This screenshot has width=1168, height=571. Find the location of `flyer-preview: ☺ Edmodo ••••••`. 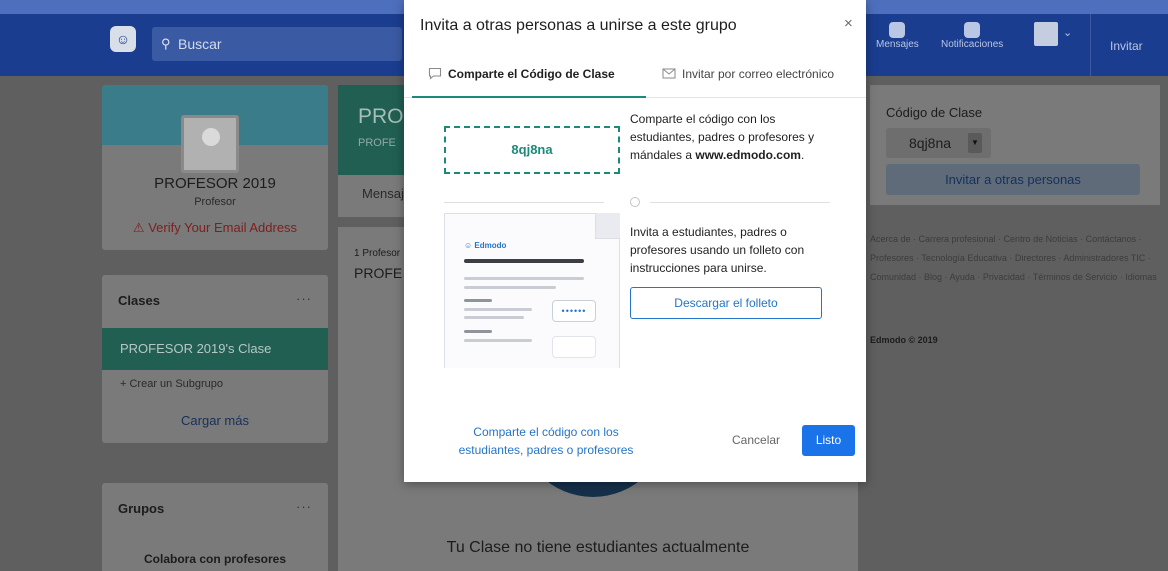

flyer-preview: ☺ Edmodo •••••• is located at coordinates (532, 288).